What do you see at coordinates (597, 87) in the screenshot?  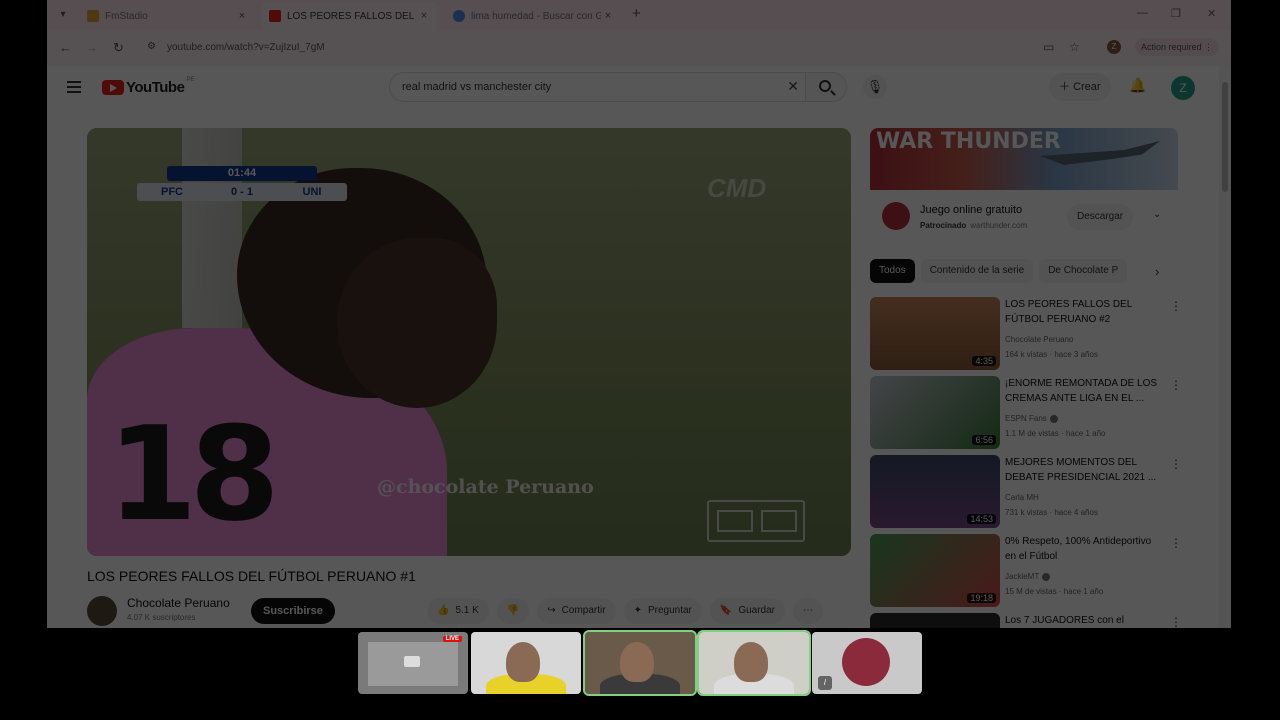 I see `search-box: real madrid vs manchester city ✕` at bounding box center [597, 87].